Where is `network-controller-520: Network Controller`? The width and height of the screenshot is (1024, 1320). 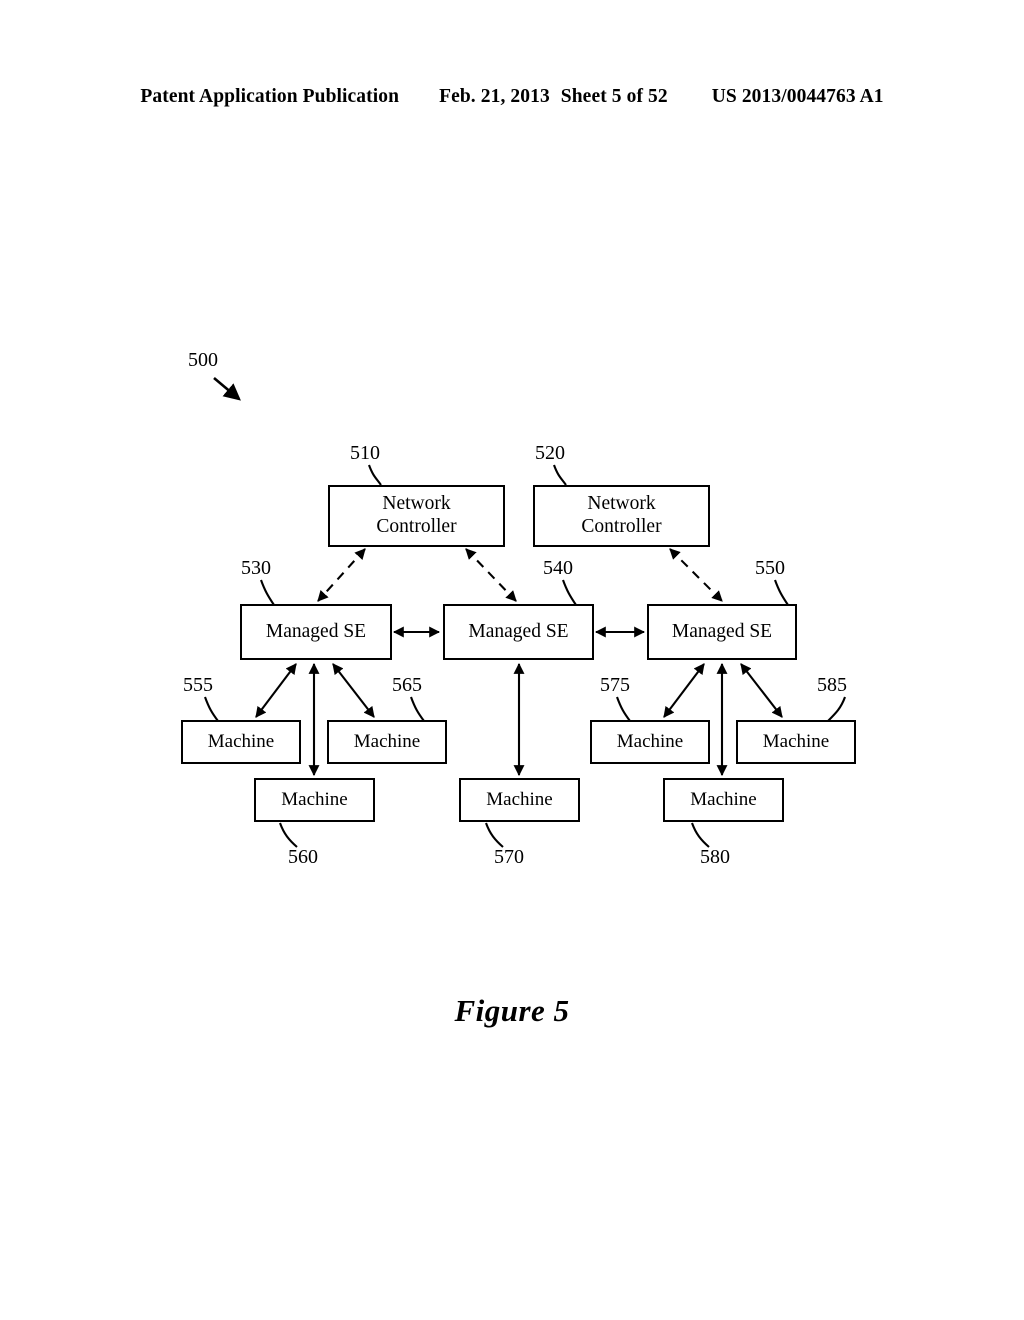 network-controller-520: Network Controller is located at coordinates (621, 516).